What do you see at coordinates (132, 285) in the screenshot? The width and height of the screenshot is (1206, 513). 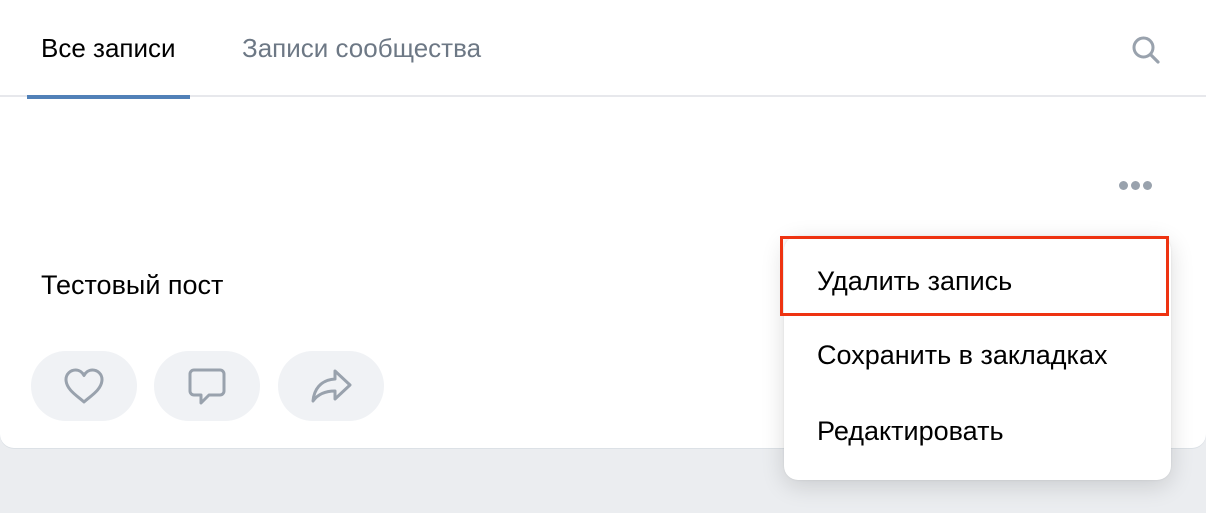 I see `post-text: Тестовый пост` at bounding box center [132, 285].